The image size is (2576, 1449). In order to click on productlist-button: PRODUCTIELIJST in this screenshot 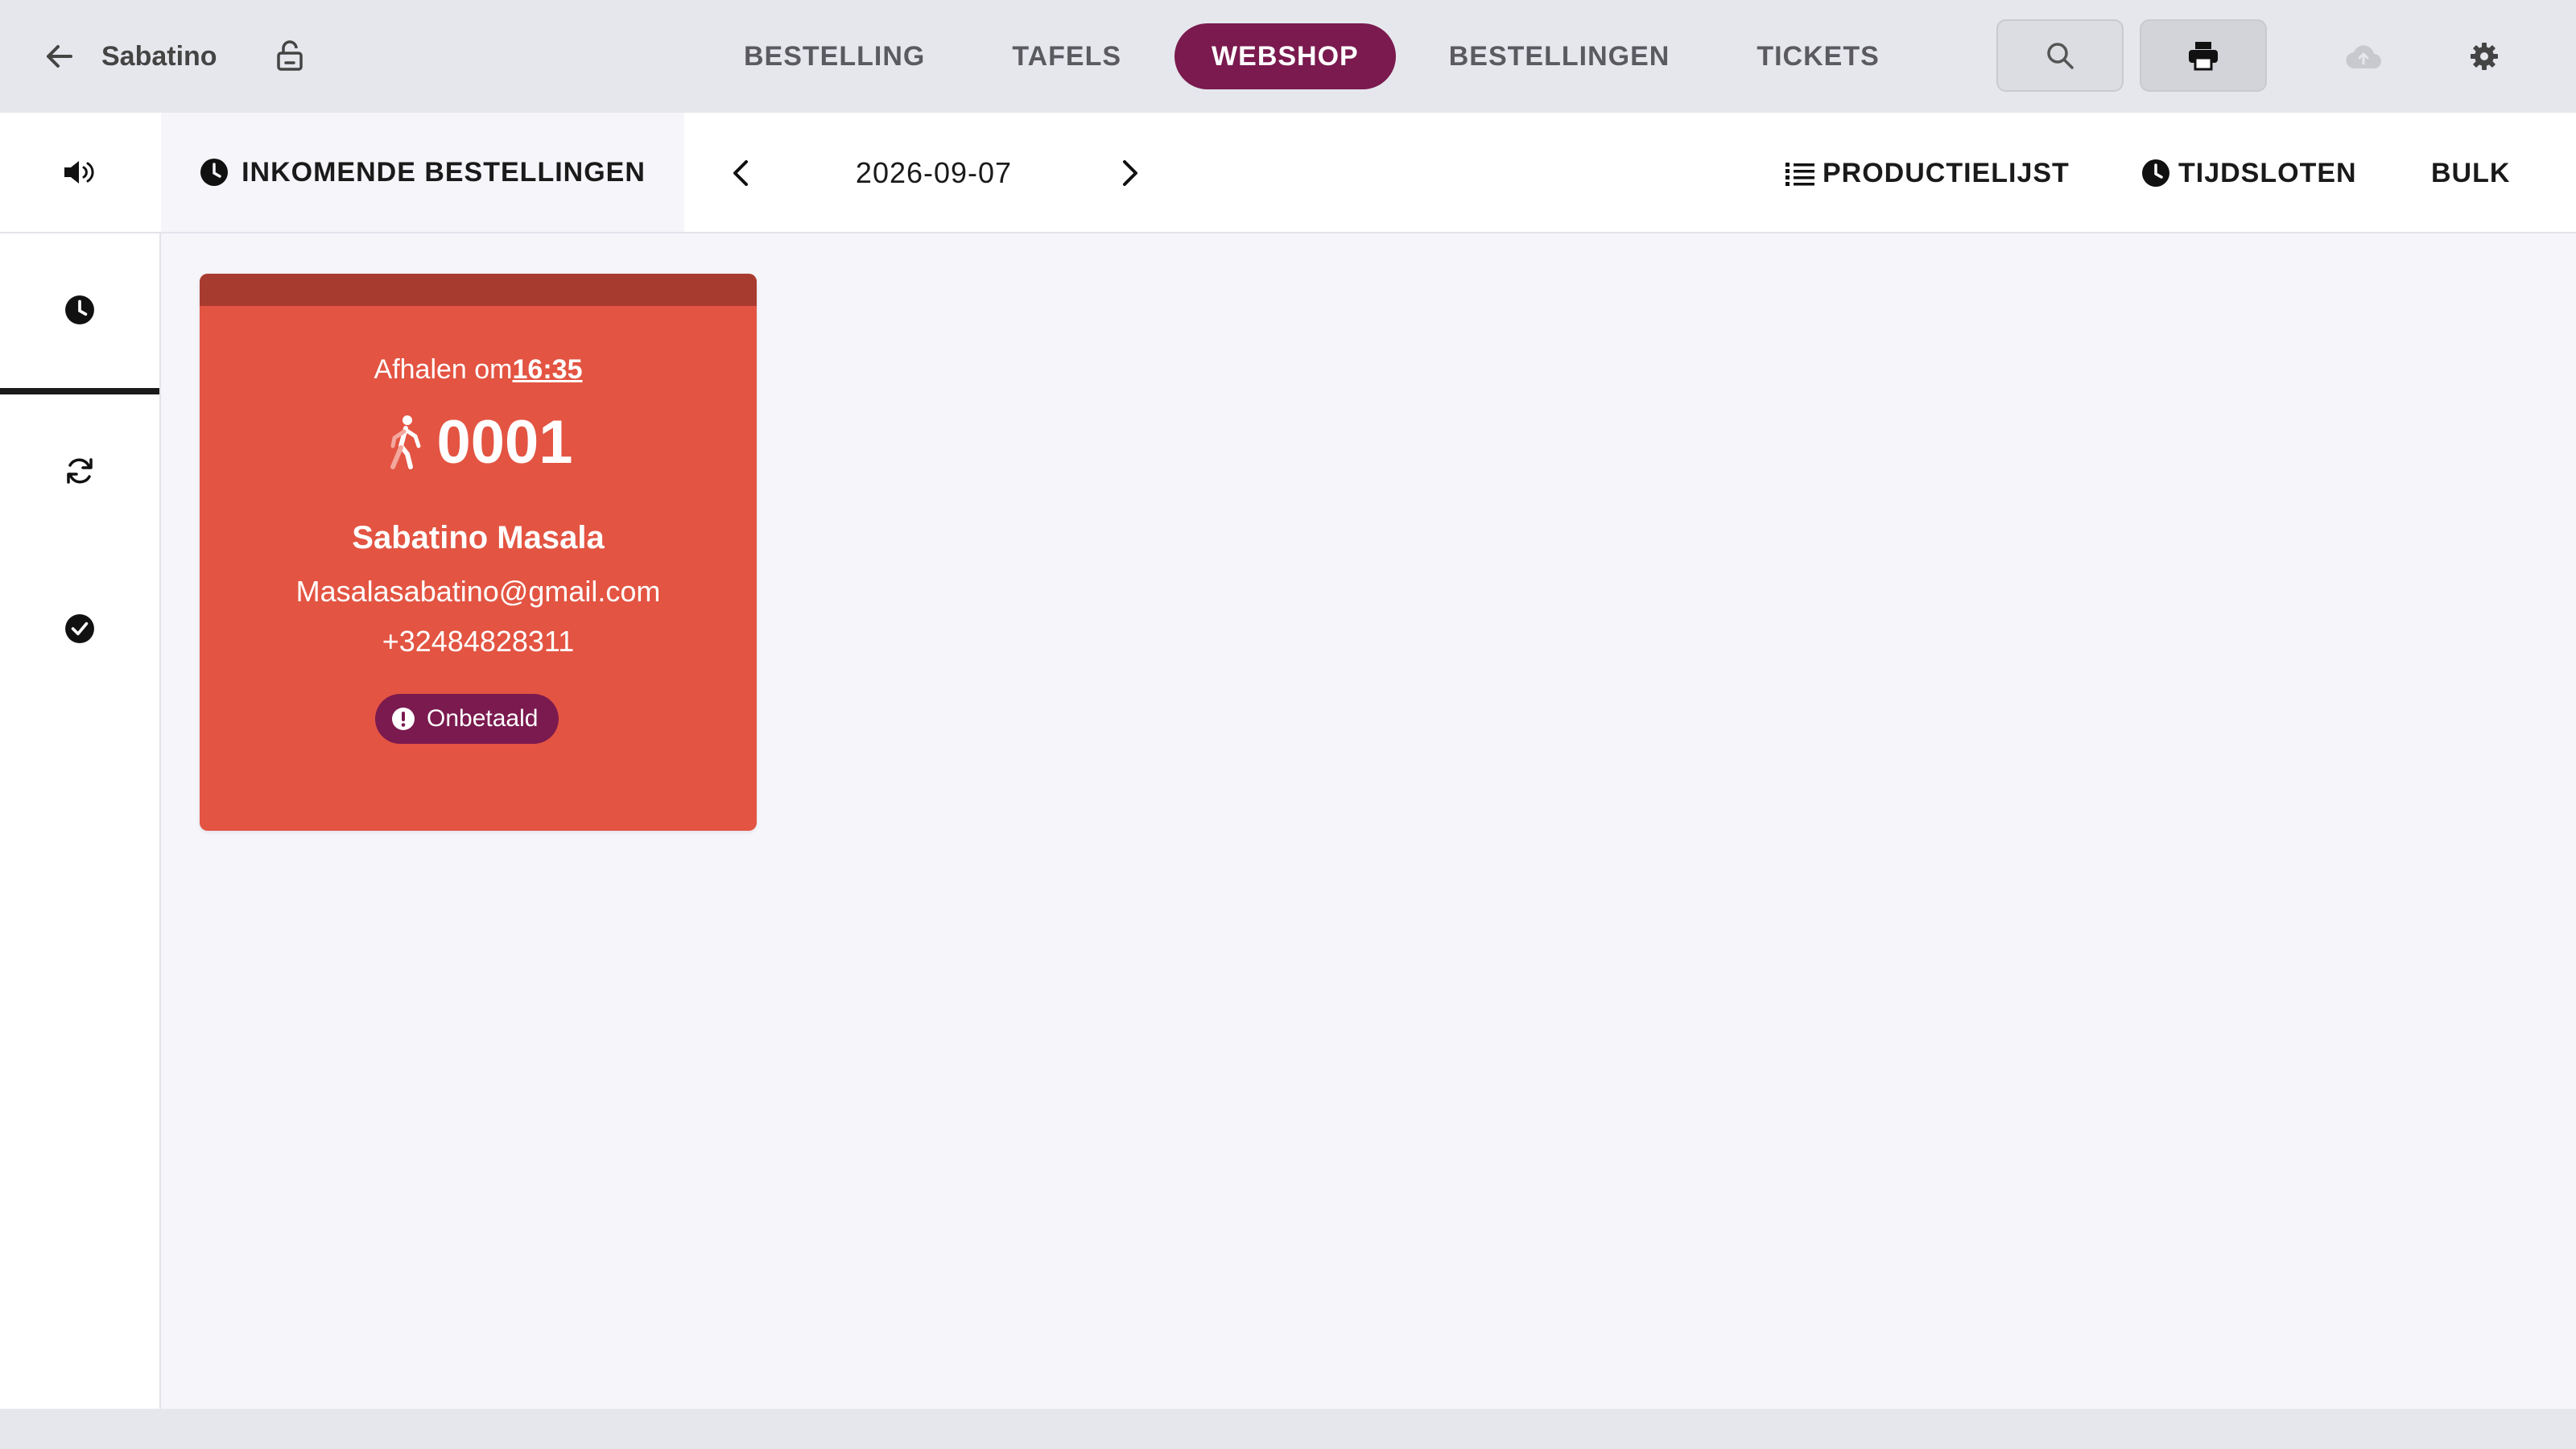, I will do `click(1928, 173)`.